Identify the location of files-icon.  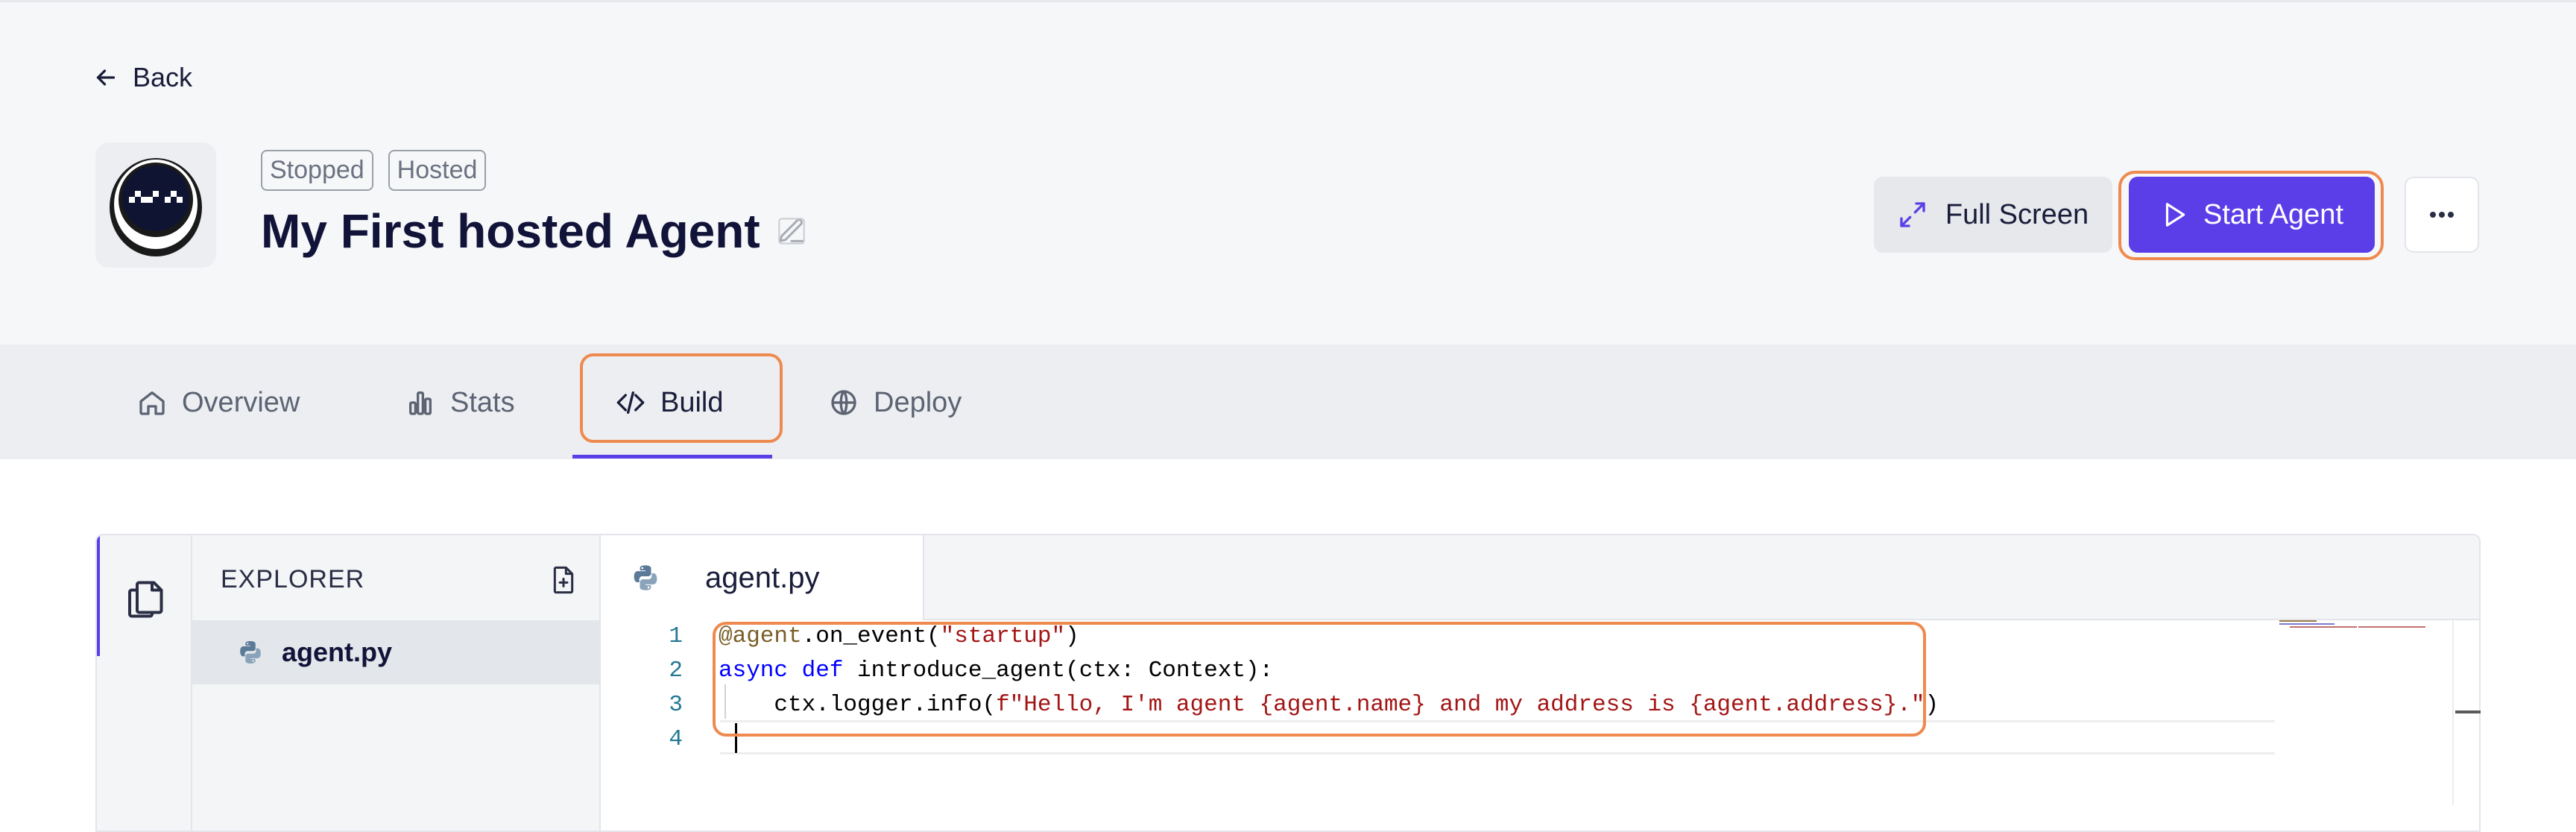
(144, 599).